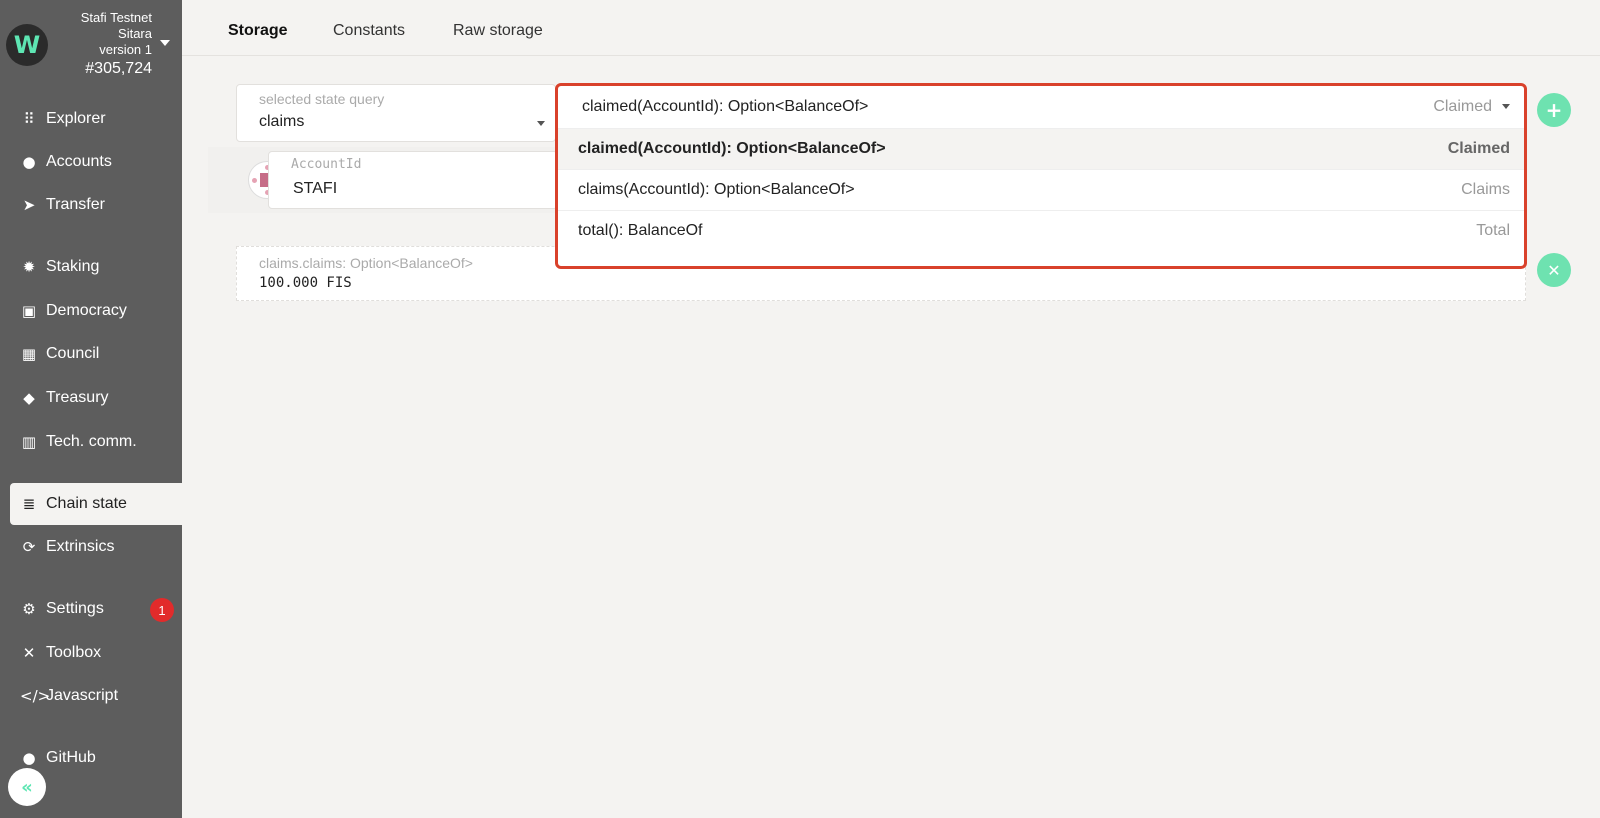  I want to click on sidebar-item-democracy: ▣ Democracy, so click(96, 311).